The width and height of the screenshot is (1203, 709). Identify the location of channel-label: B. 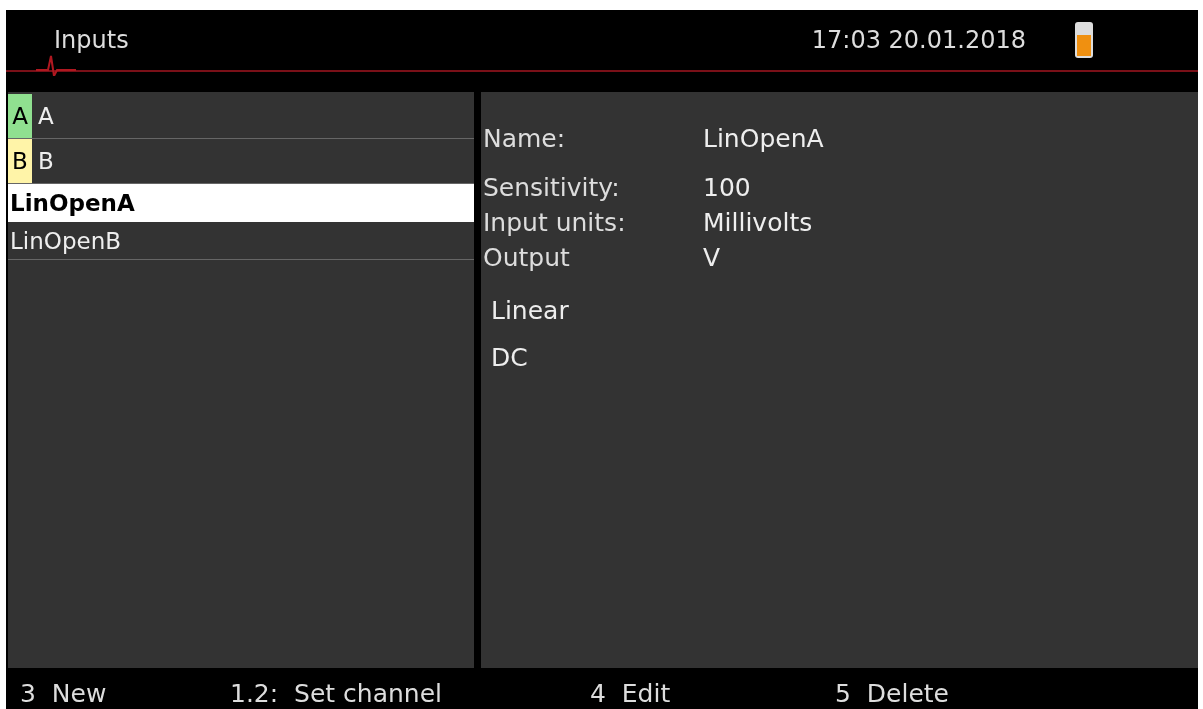
(46, 161).